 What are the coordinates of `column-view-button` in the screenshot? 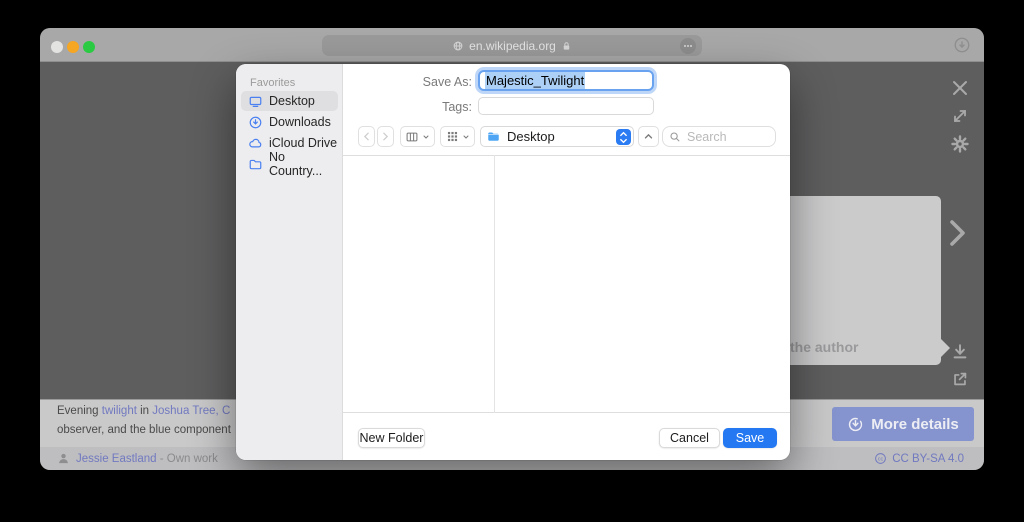 It's located at (417, 136).